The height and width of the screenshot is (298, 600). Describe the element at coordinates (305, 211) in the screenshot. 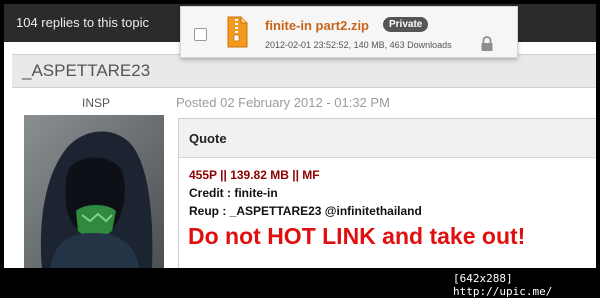

I see `reup-line: Reup : _ASPETTARE23 @infinitethailand` at that location.